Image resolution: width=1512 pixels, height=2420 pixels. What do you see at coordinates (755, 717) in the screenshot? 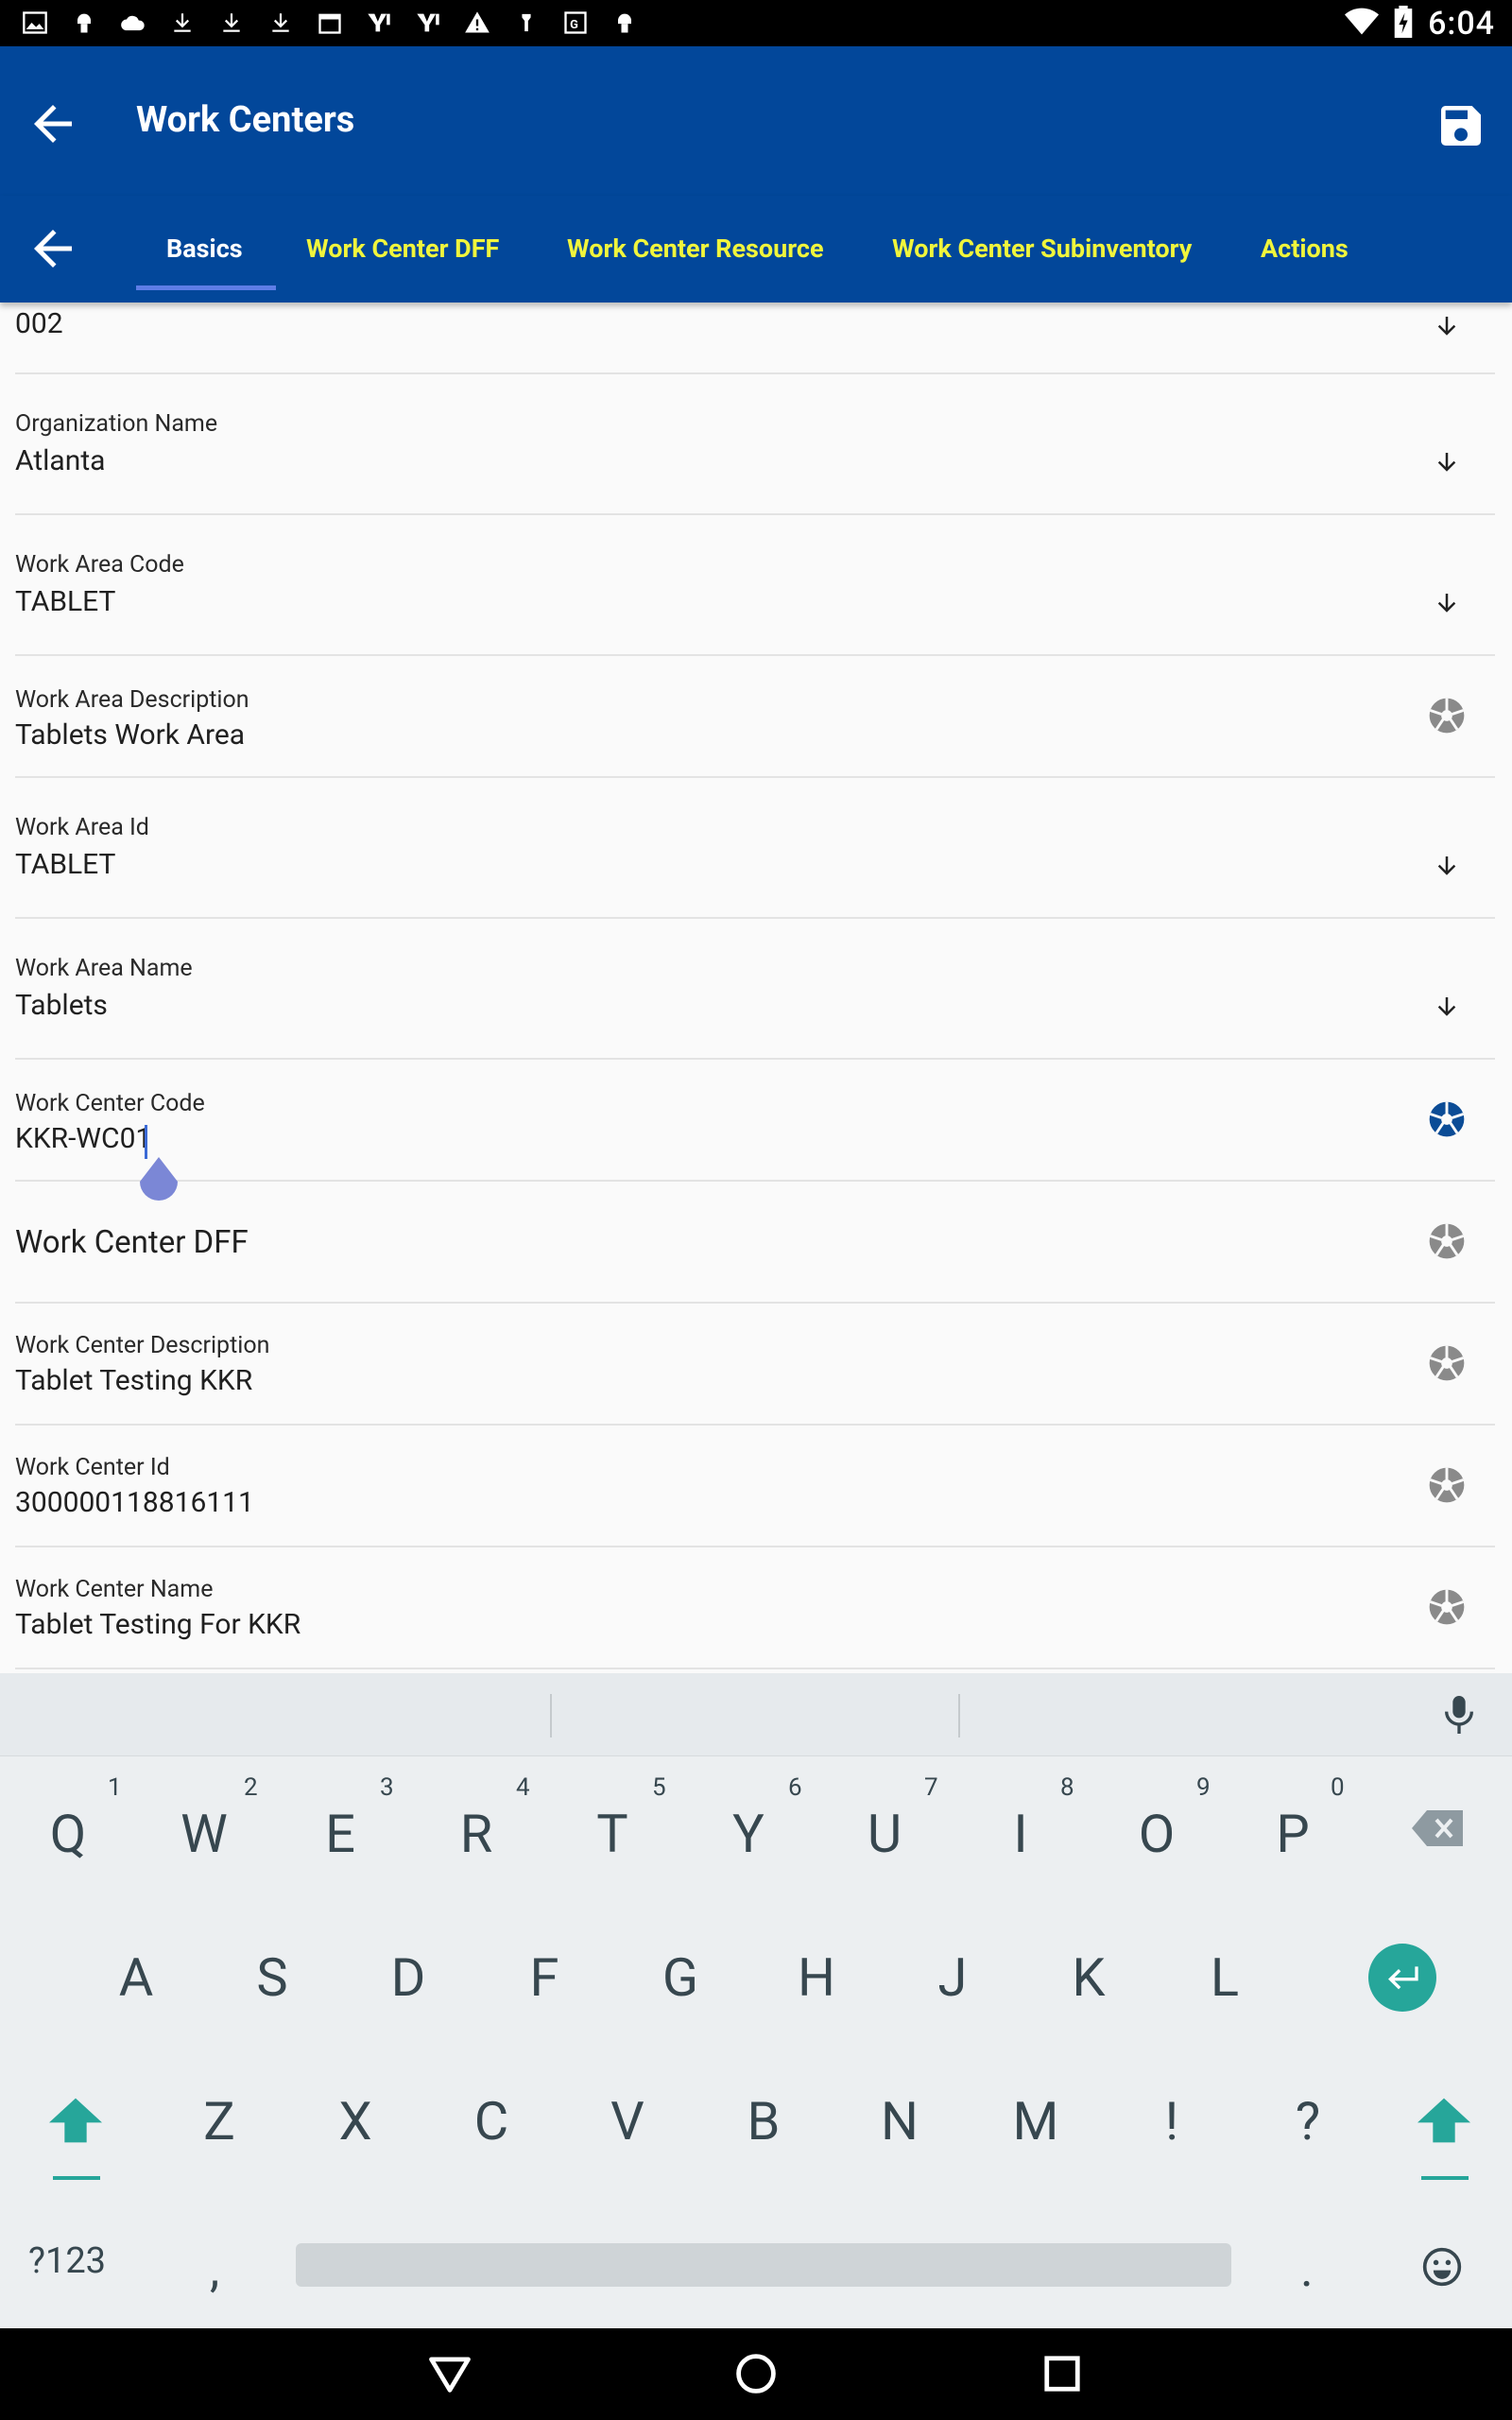
I see `field-row-work-area-description: Work Area Description Tablets Work Area` at bounding box center [755, 717].